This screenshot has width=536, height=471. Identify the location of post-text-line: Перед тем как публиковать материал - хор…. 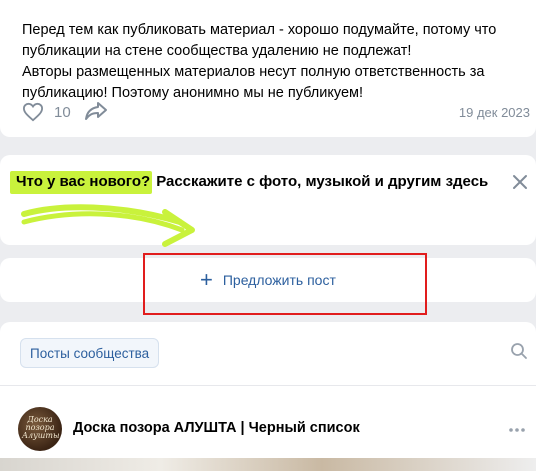
(259, 30).